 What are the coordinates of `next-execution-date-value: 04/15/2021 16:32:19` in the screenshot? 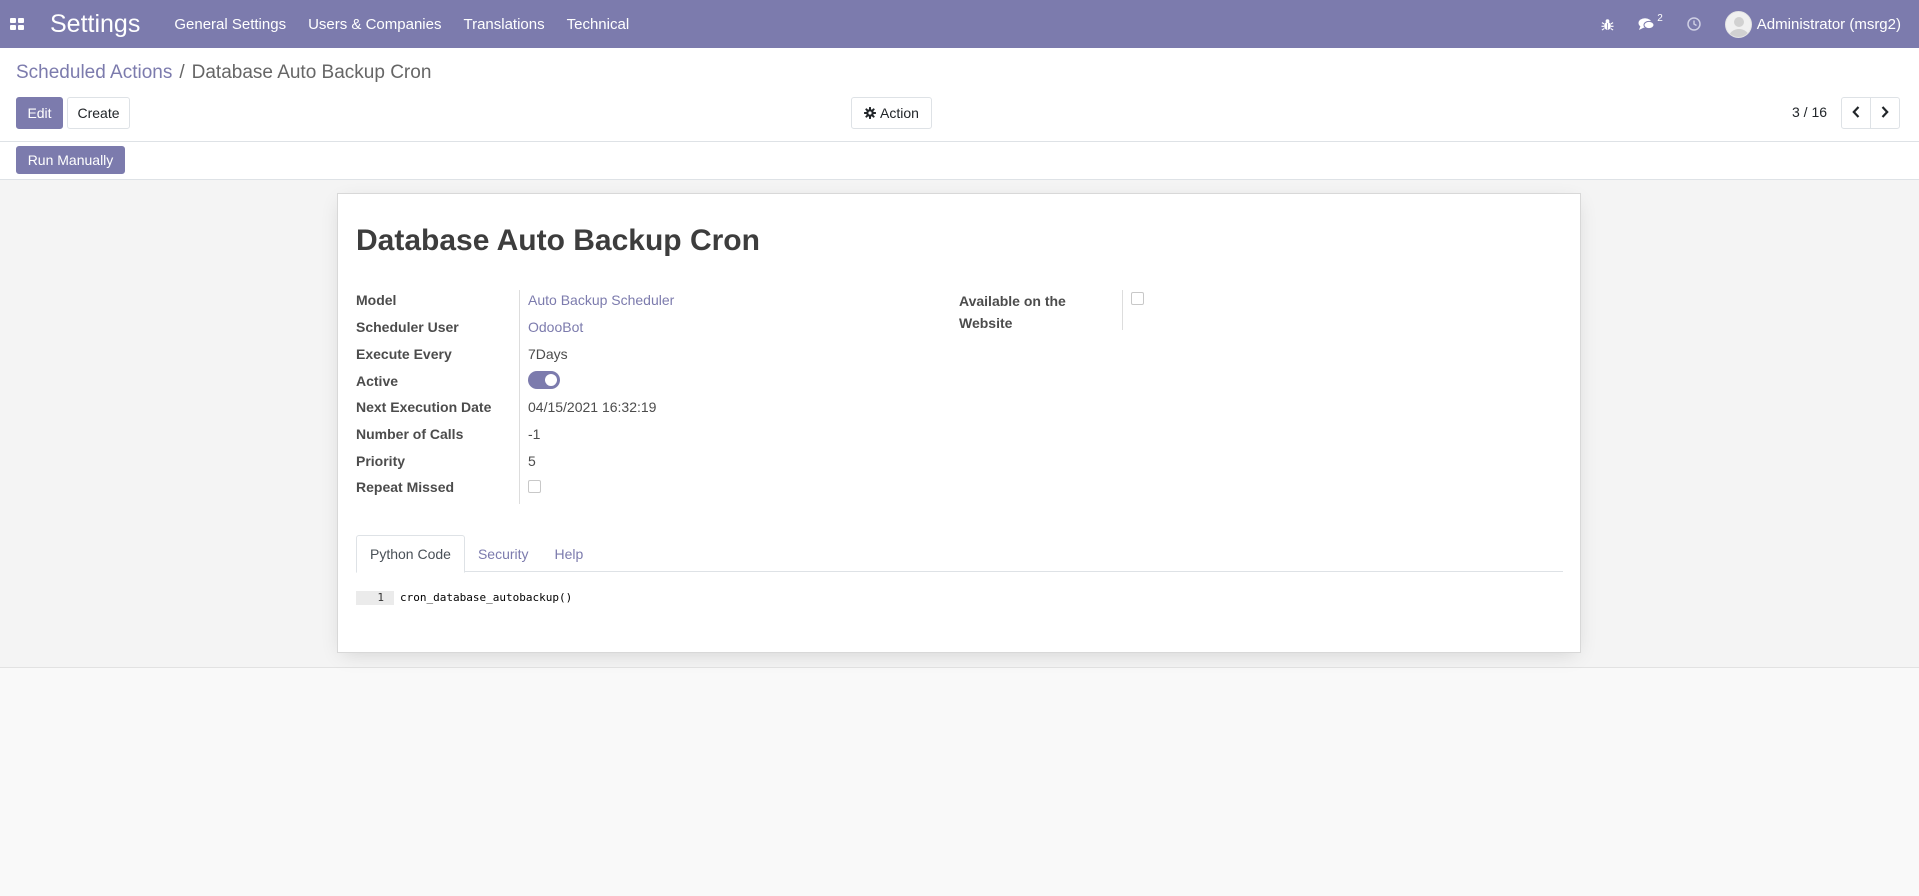 It's located at (592, 407).